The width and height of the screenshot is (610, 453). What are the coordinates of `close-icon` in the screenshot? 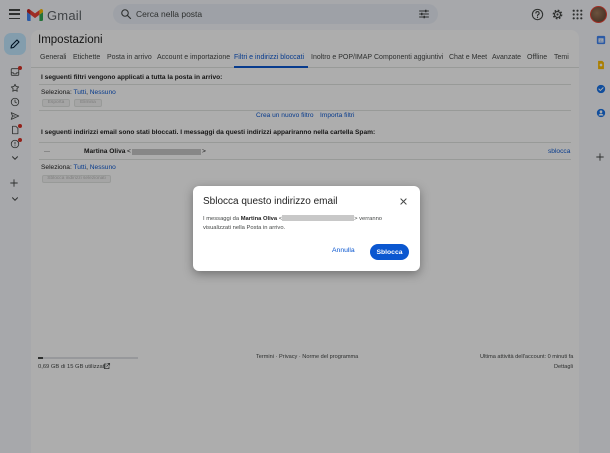 It's located at (403, 201).